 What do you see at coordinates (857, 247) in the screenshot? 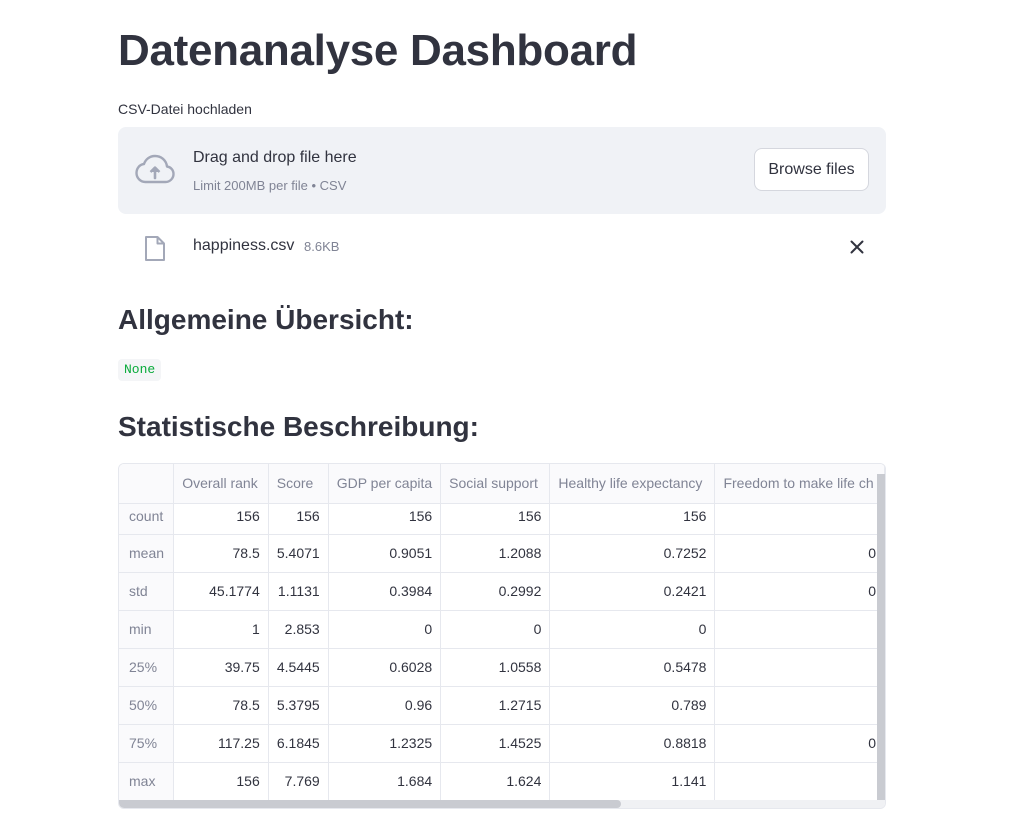
I see `close-icon` at bounding box center [857, 247].